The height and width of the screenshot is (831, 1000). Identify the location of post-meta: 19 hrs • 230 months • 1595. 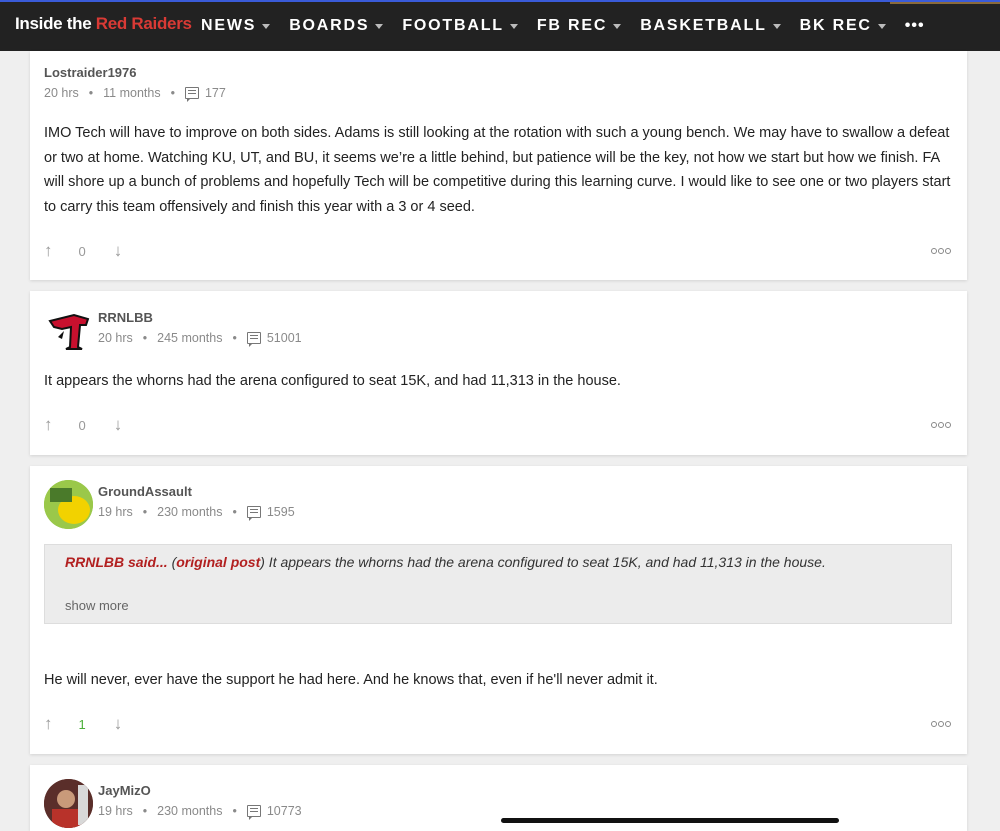
(196, 513).